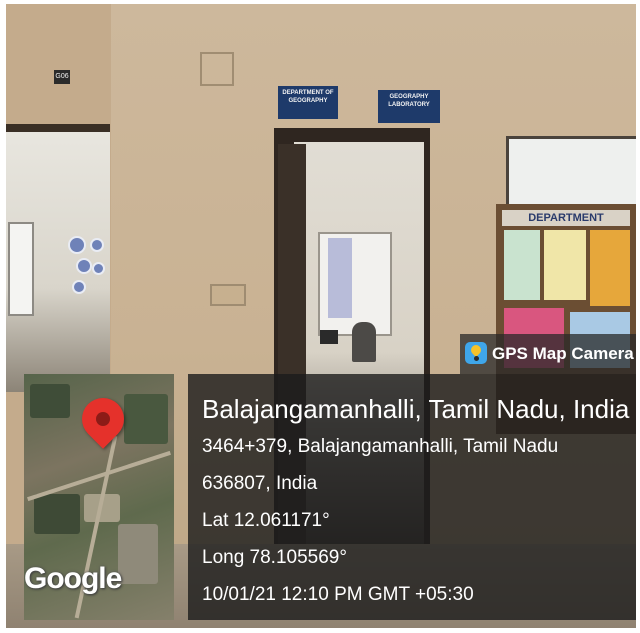 Image resolution: width=640 pixels, height=633 pixels. What do you see at coordinates (266, 520) in the screenshot?
I see `latitude-text: Lat 12.061171°` at bounding box center [266, 520].